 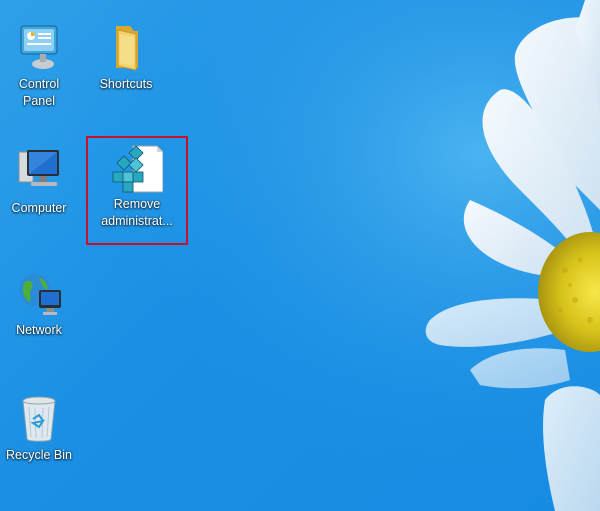 I want to click on desktop-icon-network: Network, so click(x=39, y=303).